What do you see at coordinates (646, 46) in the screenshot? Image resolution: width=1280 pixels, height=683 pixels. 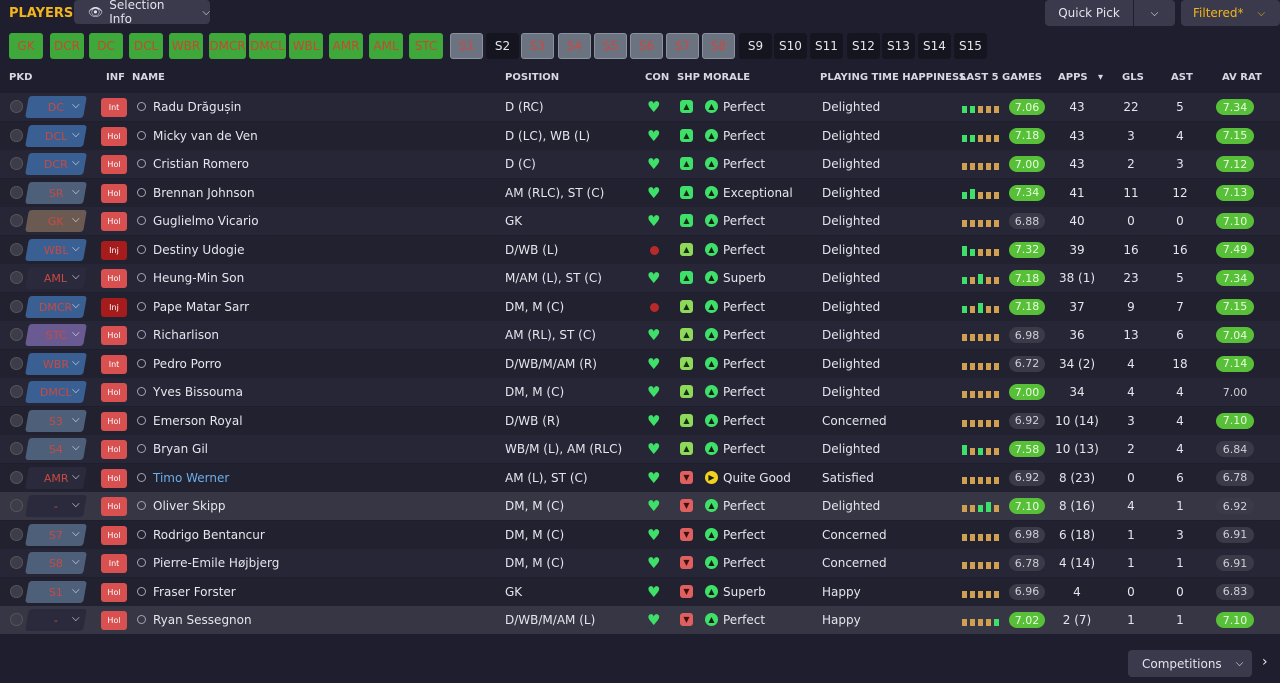 I see `slot-s6: S6` at bounding box center [646, 46].